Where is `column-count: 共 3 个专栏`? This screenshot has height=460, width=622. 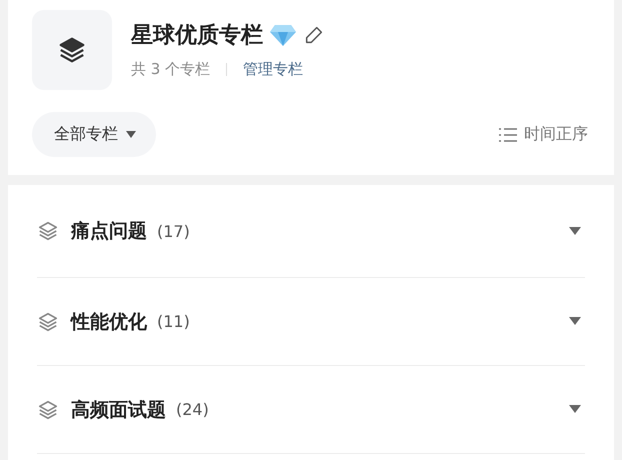 column-count: 共 3 个专栏 is located at coordinates (170, 69).